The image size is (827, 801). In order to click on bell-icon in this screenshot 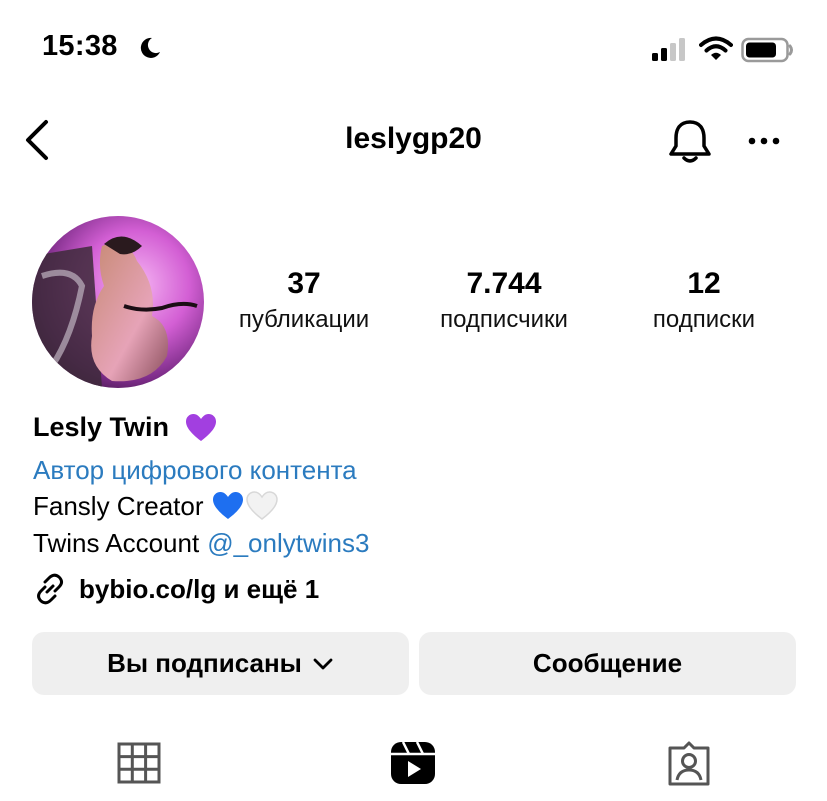, I will do `click(690, 141)`.